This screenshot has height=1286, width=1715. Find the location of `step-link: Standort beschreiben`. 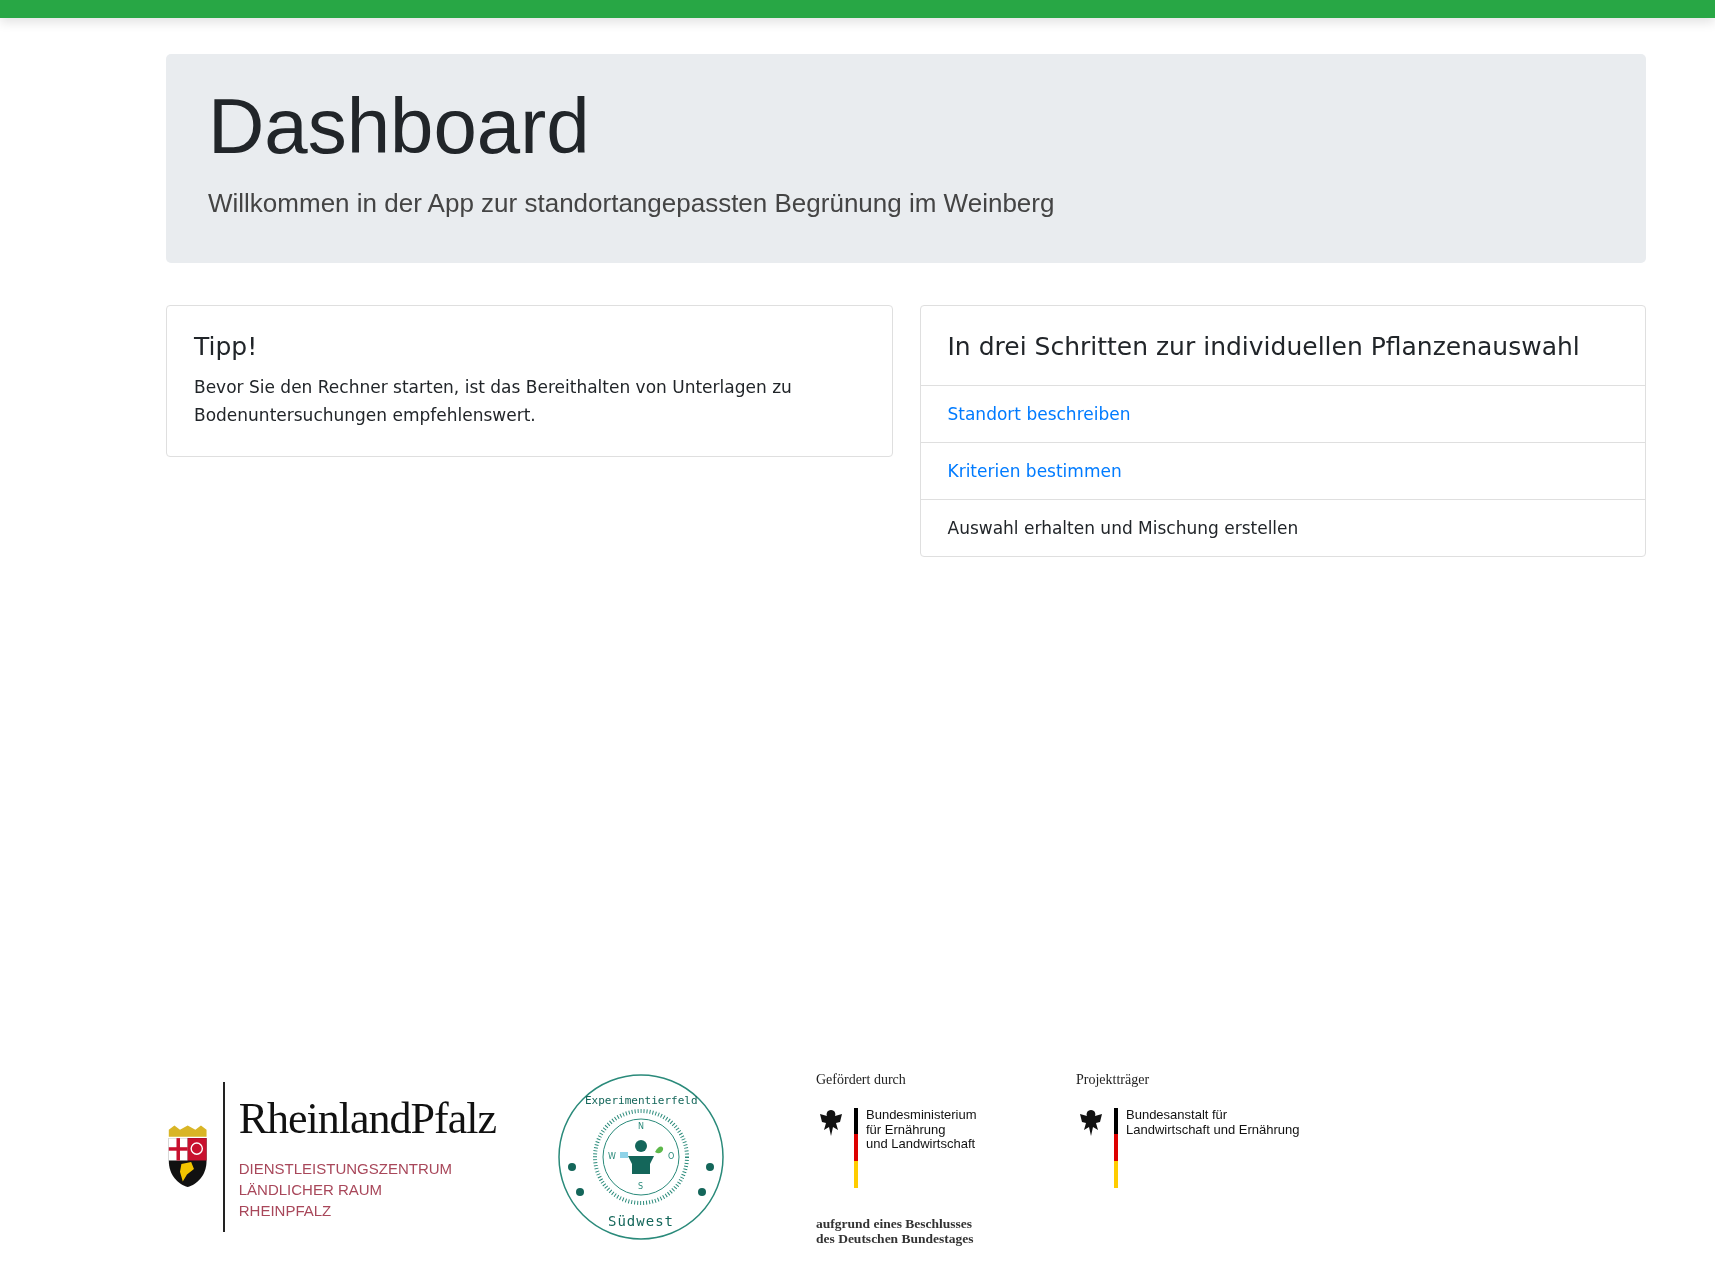

step-link: Standort beschreiben is located at coordinates (1039, 413).